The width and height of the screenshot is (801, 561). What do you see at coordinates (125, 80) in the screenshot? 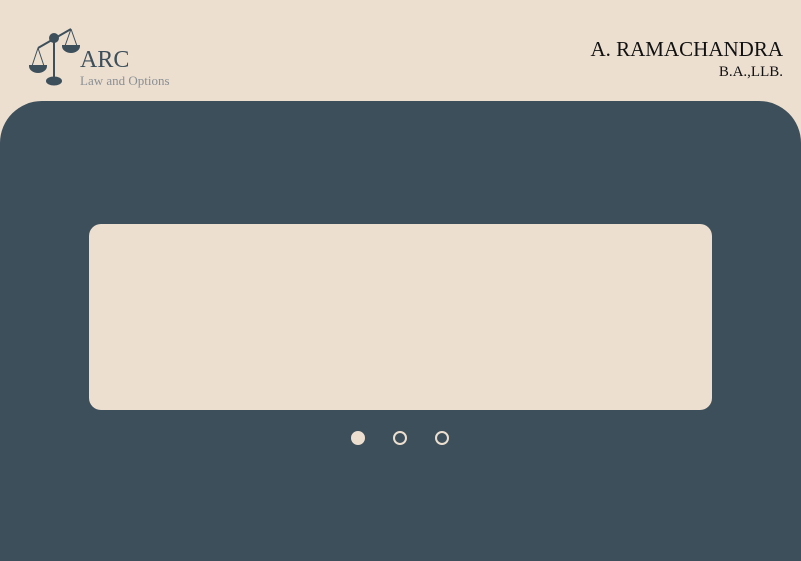
I see `brand-tagline: Law and Options` at bounding box center [125, 80].